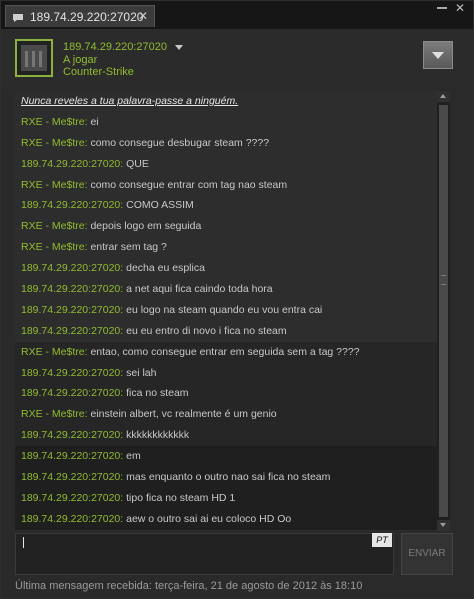 The height and width of the screenshot is (599, 474). I want to click on chat-message: 189.74.29.220:27020: QUE, so click(232, 164).